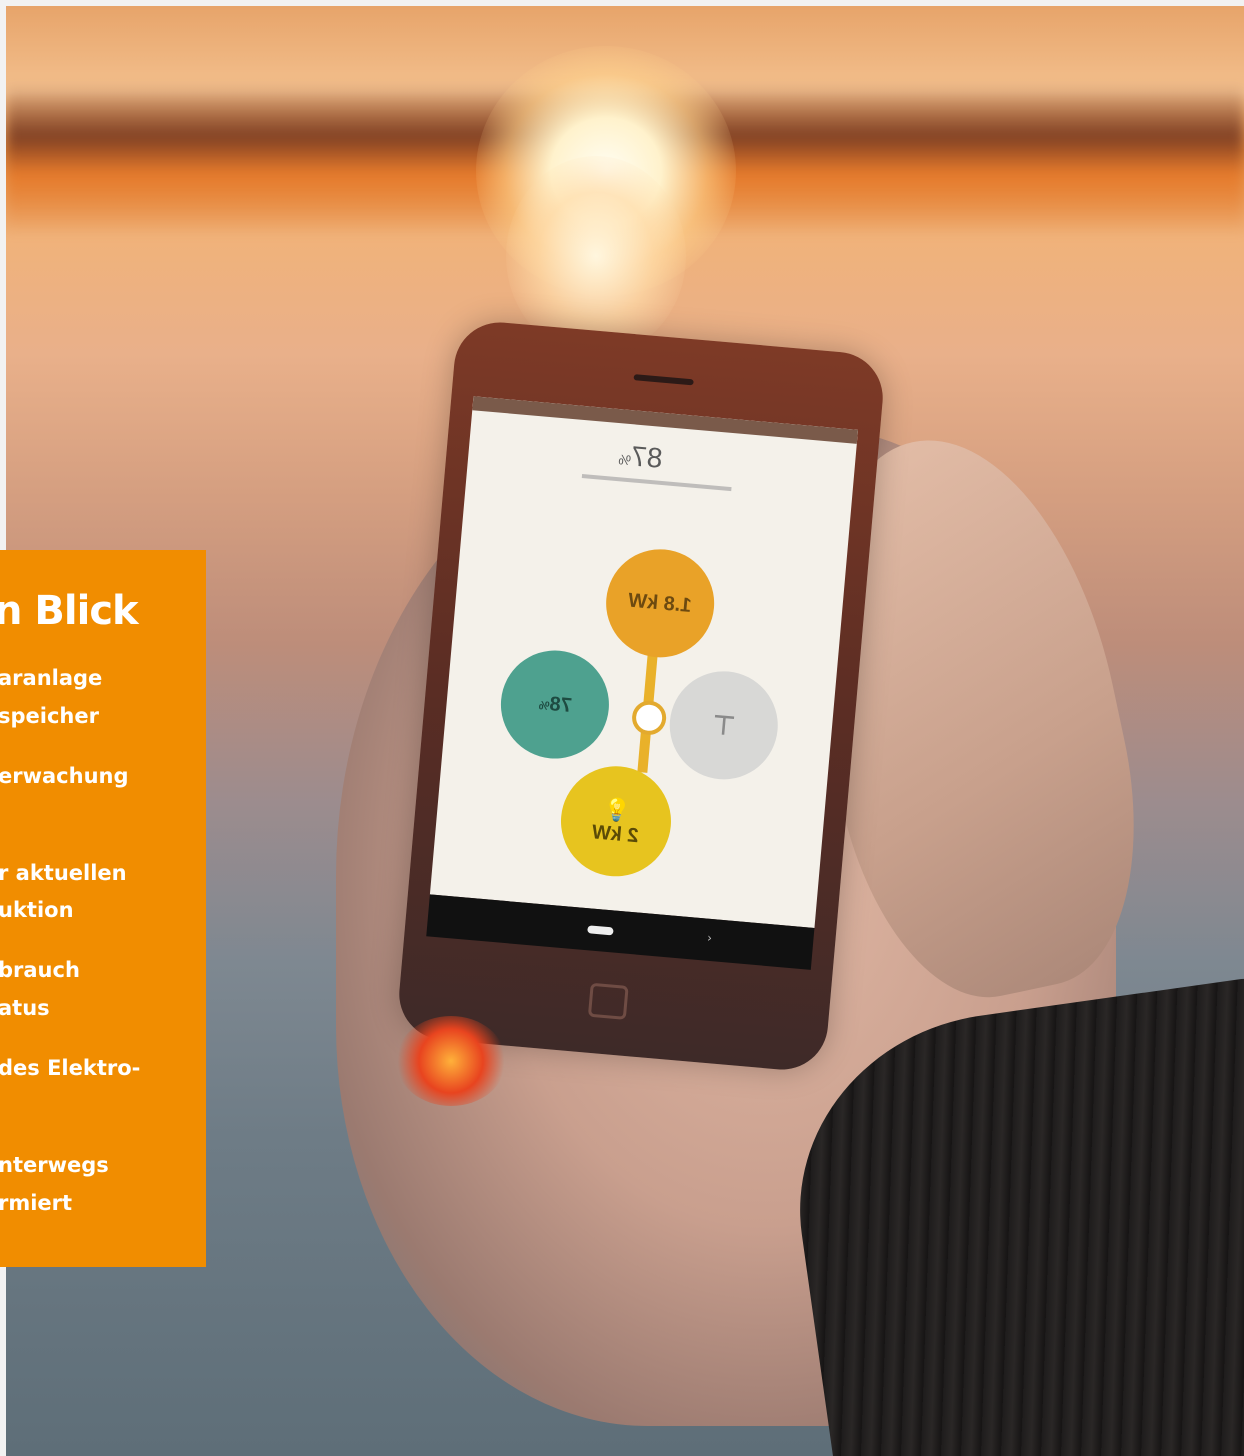  What do you see at coordinates (649, 718) in the screenshot?
I see `energy-flow-hub` at bounding box center [649, 718].